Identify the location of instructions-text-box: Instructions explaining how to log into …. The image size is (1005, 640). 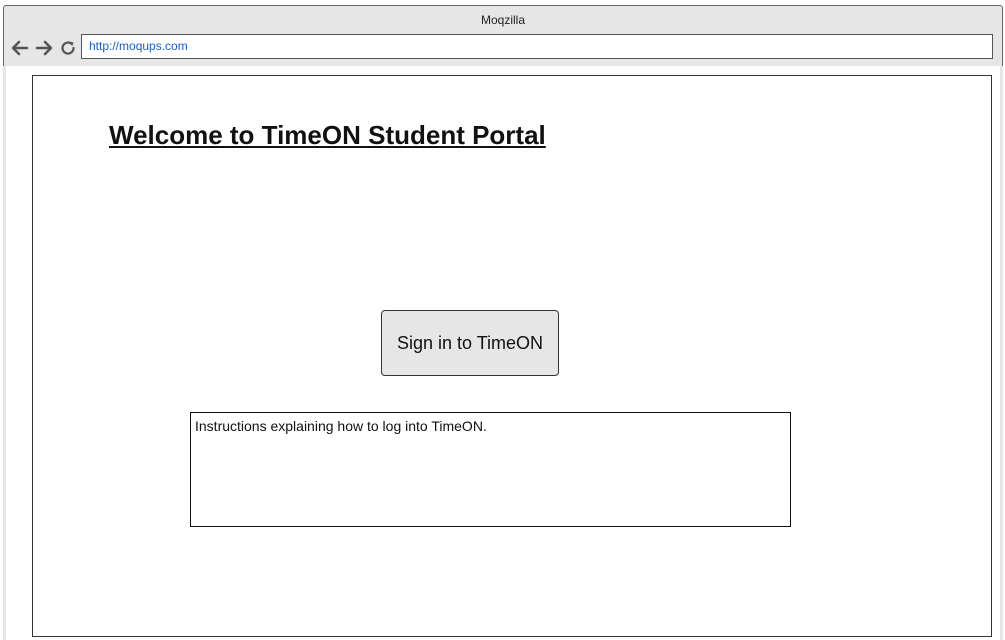
(490, 469).